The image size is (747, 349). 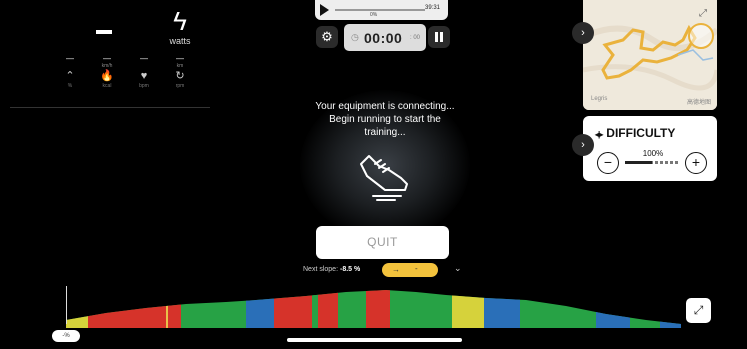 What do you see at coordinates (599, 134) in the screenshot?
I see `difficulty-icon: ◂|▸` at bounding box center [599, 134].